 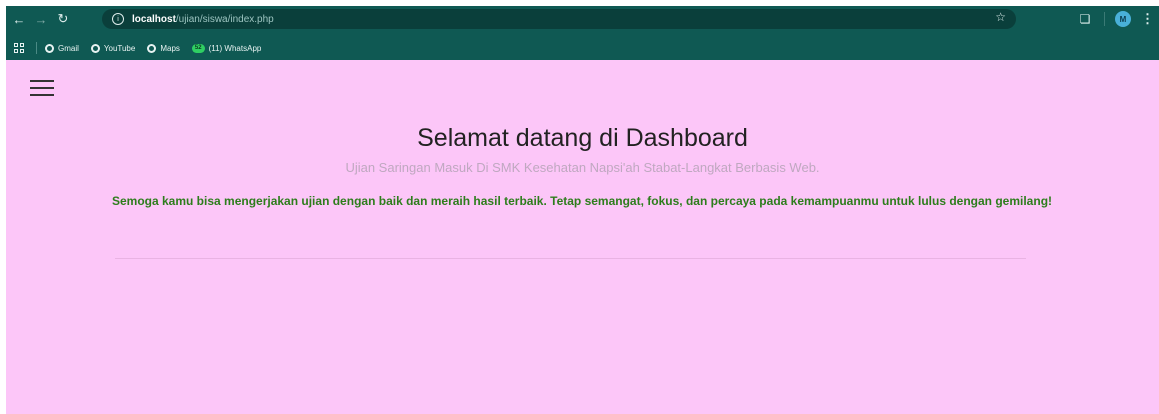 I want to click on reload-icon: ↻, so click(x=63, y=19).